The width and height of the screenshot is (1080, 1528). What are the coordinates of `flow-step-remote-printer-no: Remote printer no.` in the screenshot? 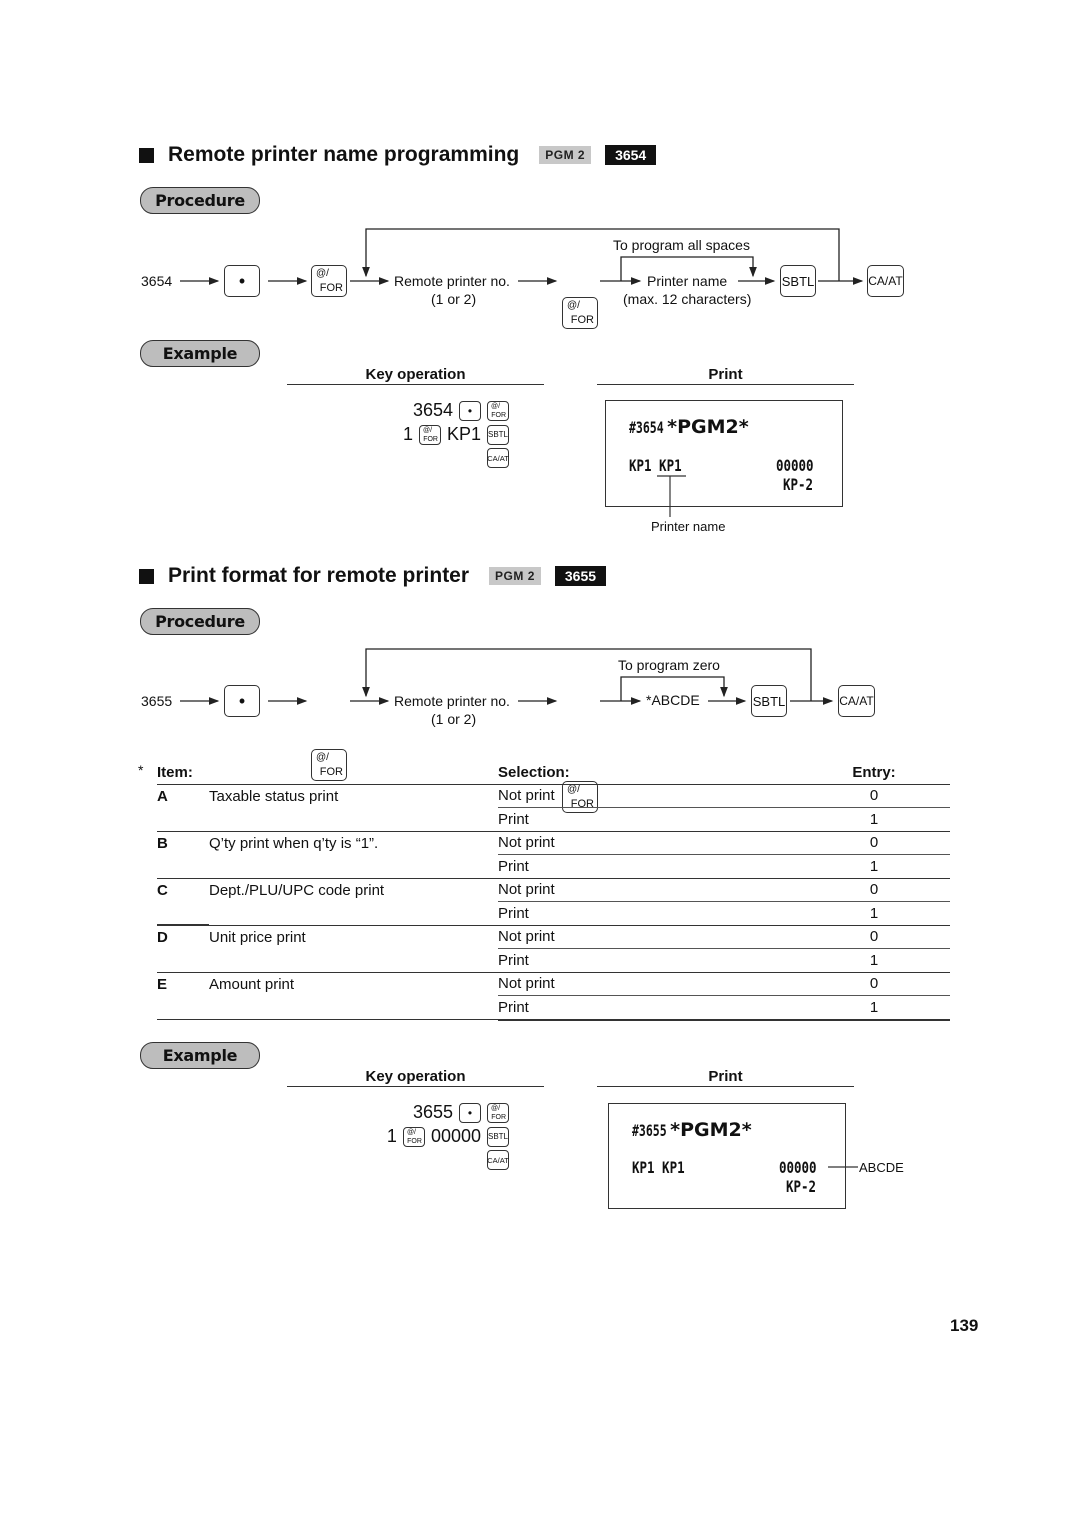 It's located at (452, 701).